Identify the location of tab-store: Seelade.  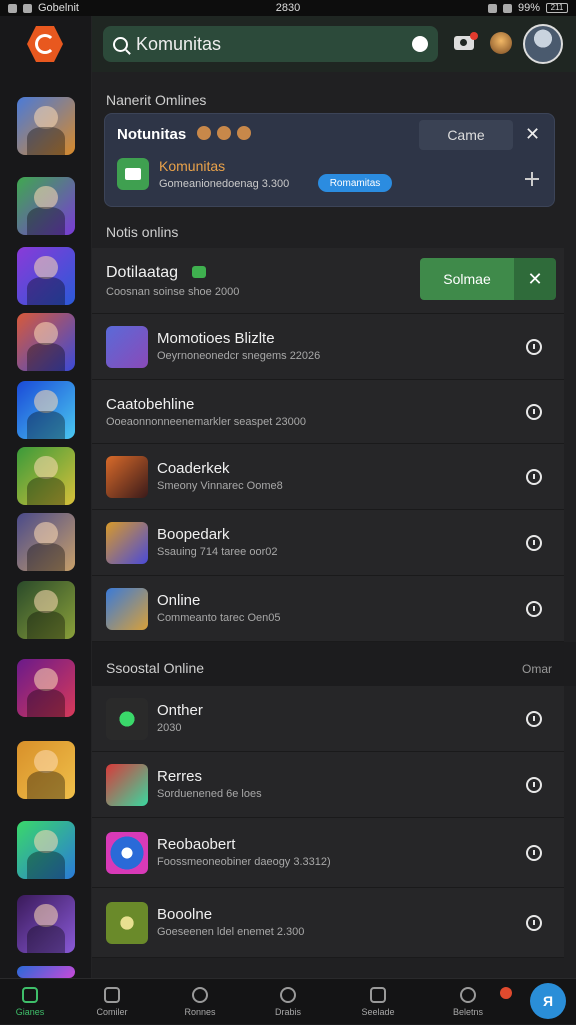
(378, 1002).